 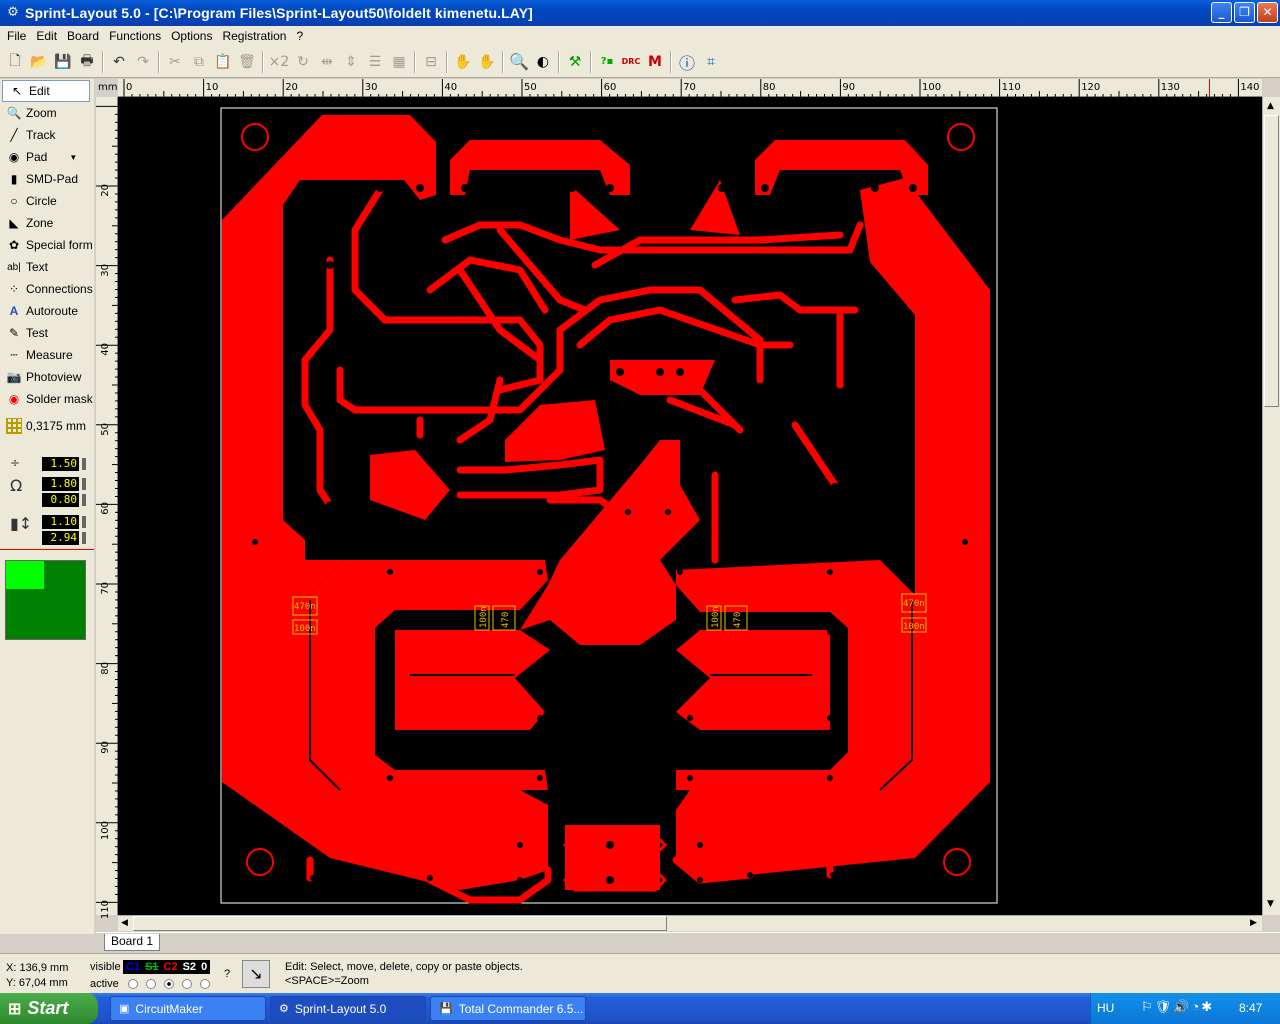 What do you see at coordinates (1270, 106) in the screenshot?
I see `scroll-up-arrow: ▲` at bounding box center [1270, 106].